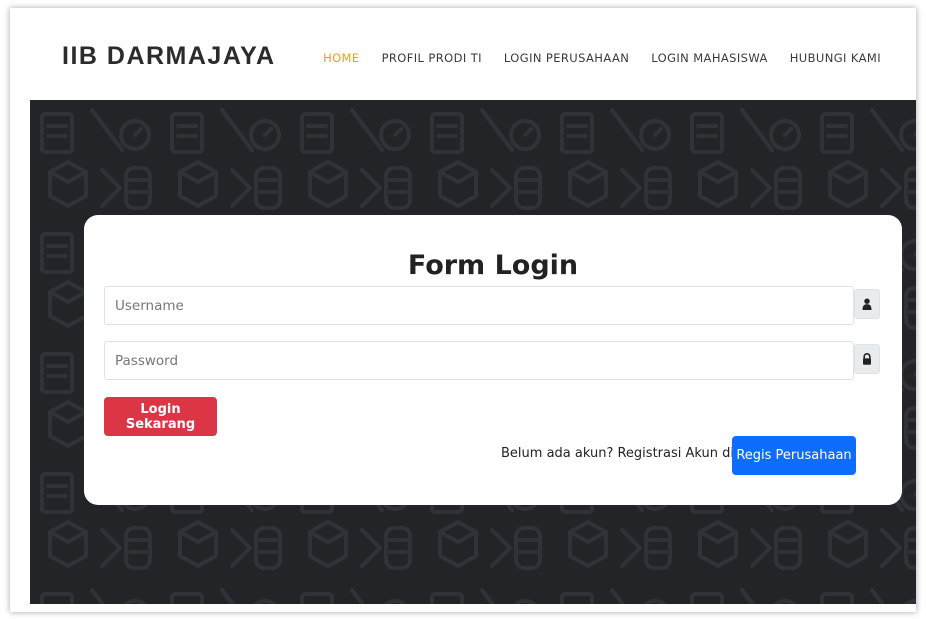  I want to click on register-prompt: Belum ada akun? Registrasi Akun disini, so click(629, 453).